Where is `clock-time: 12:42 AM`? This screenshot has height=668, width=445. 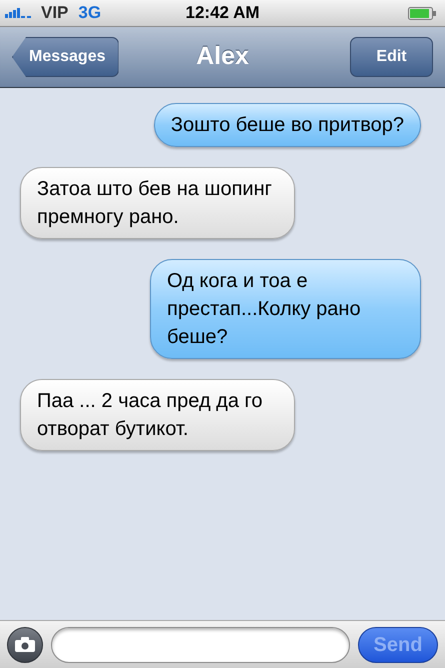 clock-time: 12:42 AM is located at coordinates (223, 13).